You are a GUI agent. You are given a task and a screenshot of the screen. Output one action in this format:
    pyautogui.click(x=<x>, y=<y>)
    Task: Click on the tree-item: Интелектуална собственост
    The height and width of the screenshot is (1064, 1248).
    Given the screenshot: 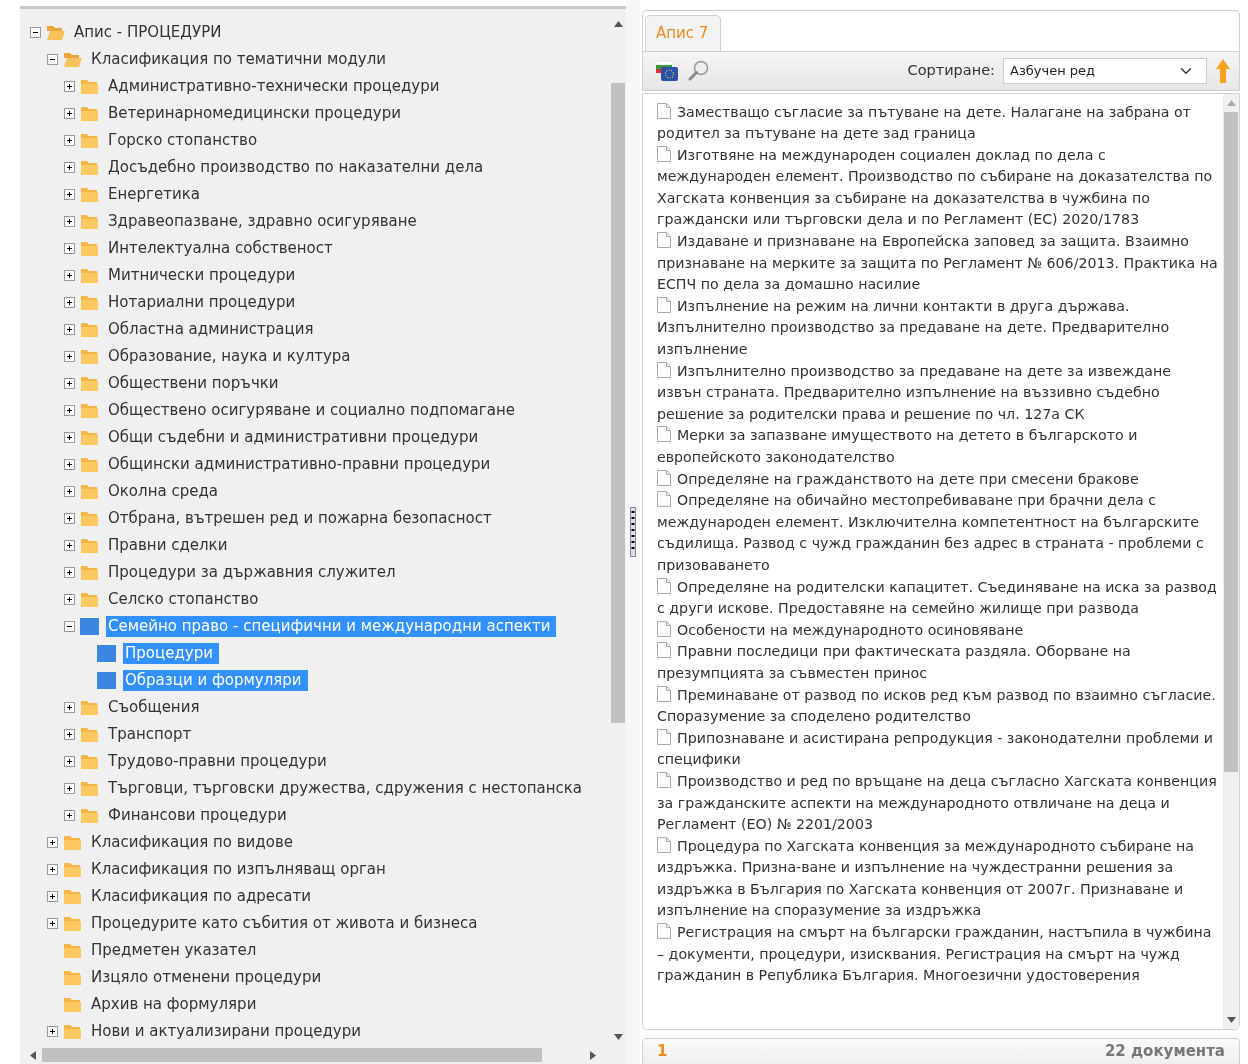 What is the action you would take?
    pyautogui.click(x=222, y=248)
    